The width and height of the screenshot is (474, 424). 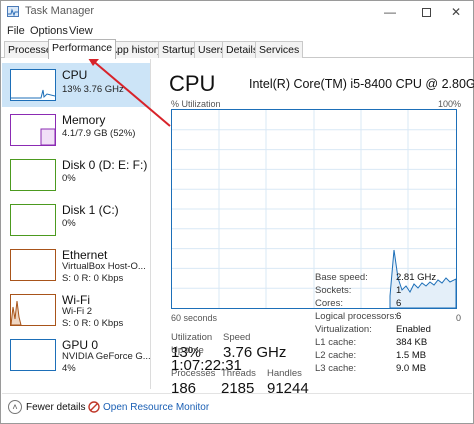 I want to click on task-manager-icon, so click(x=13, y=11).